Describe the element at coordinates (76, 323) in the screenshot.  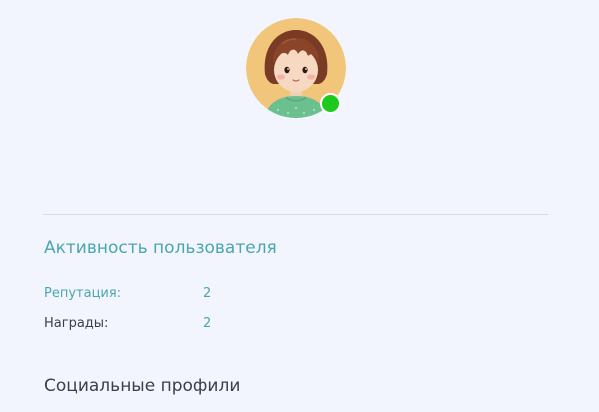
I see `awards-label: Награды:` at that location.